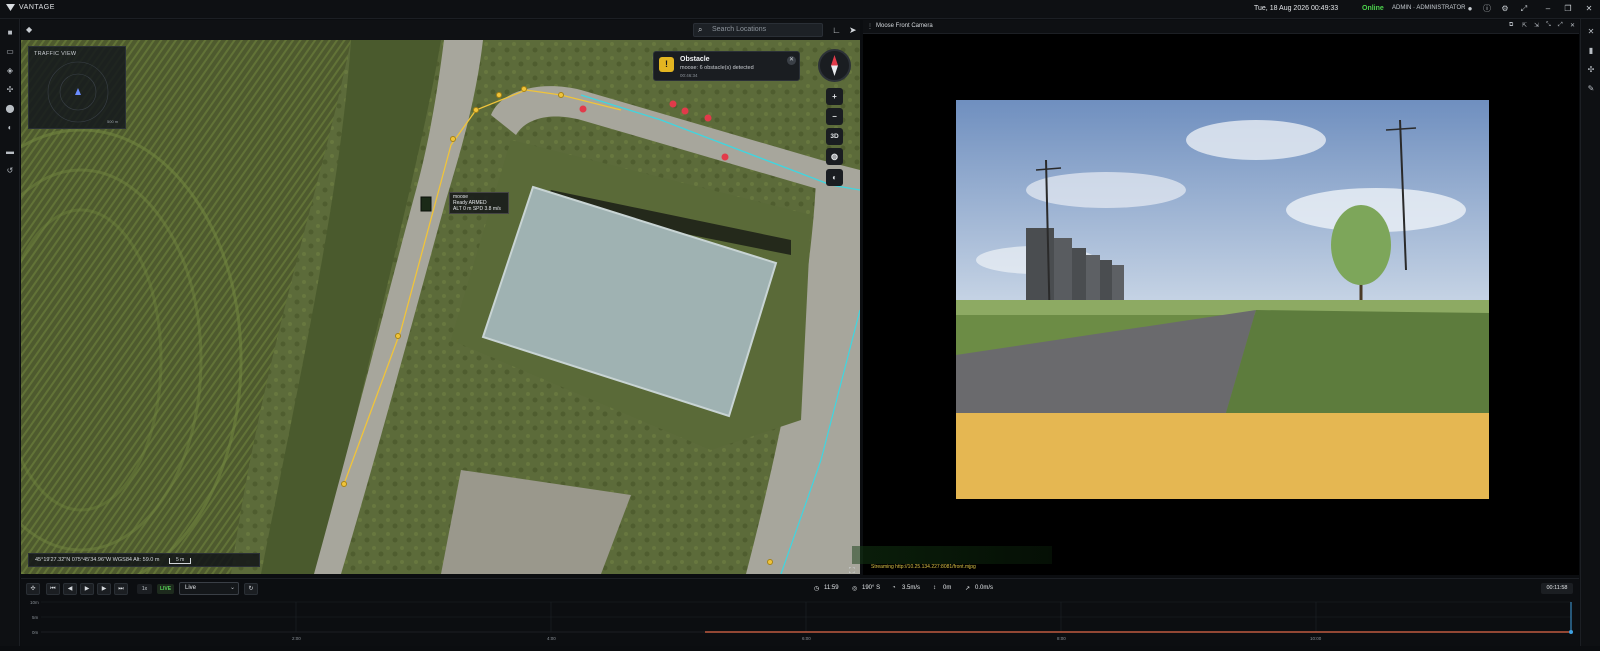 The image size is (1600, 651). What do you see at coordinates (53, 589) in the screenshot?
I see `skip-start-icon: ⏮` at bounding box center [53, 589].